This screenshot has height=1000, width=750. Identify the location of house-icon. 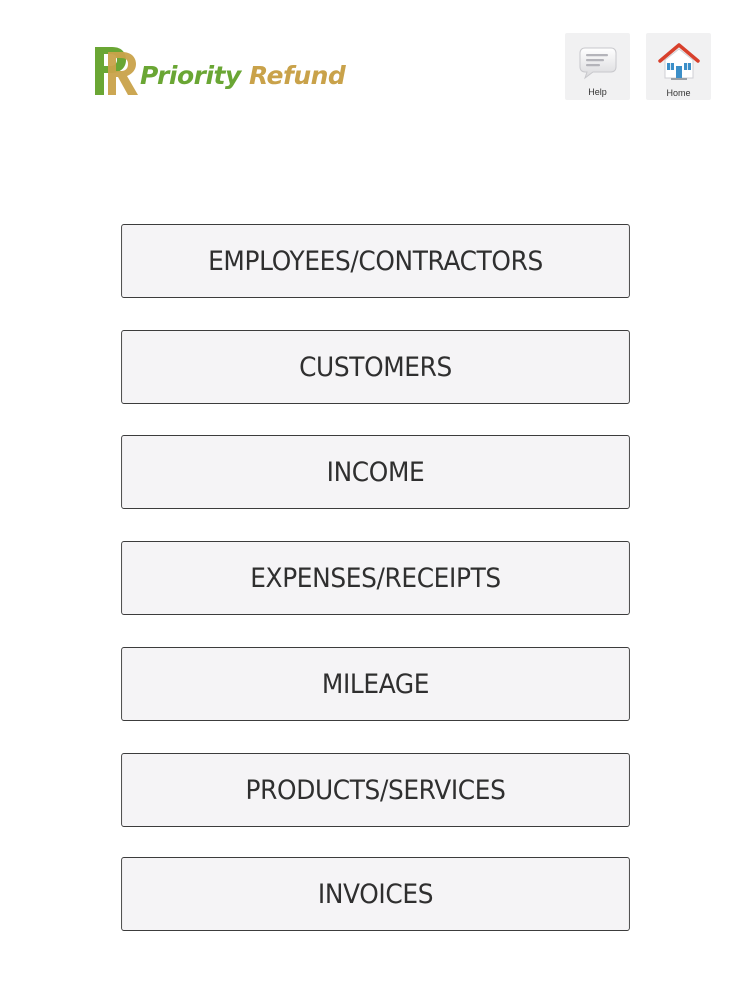
(678, 61).